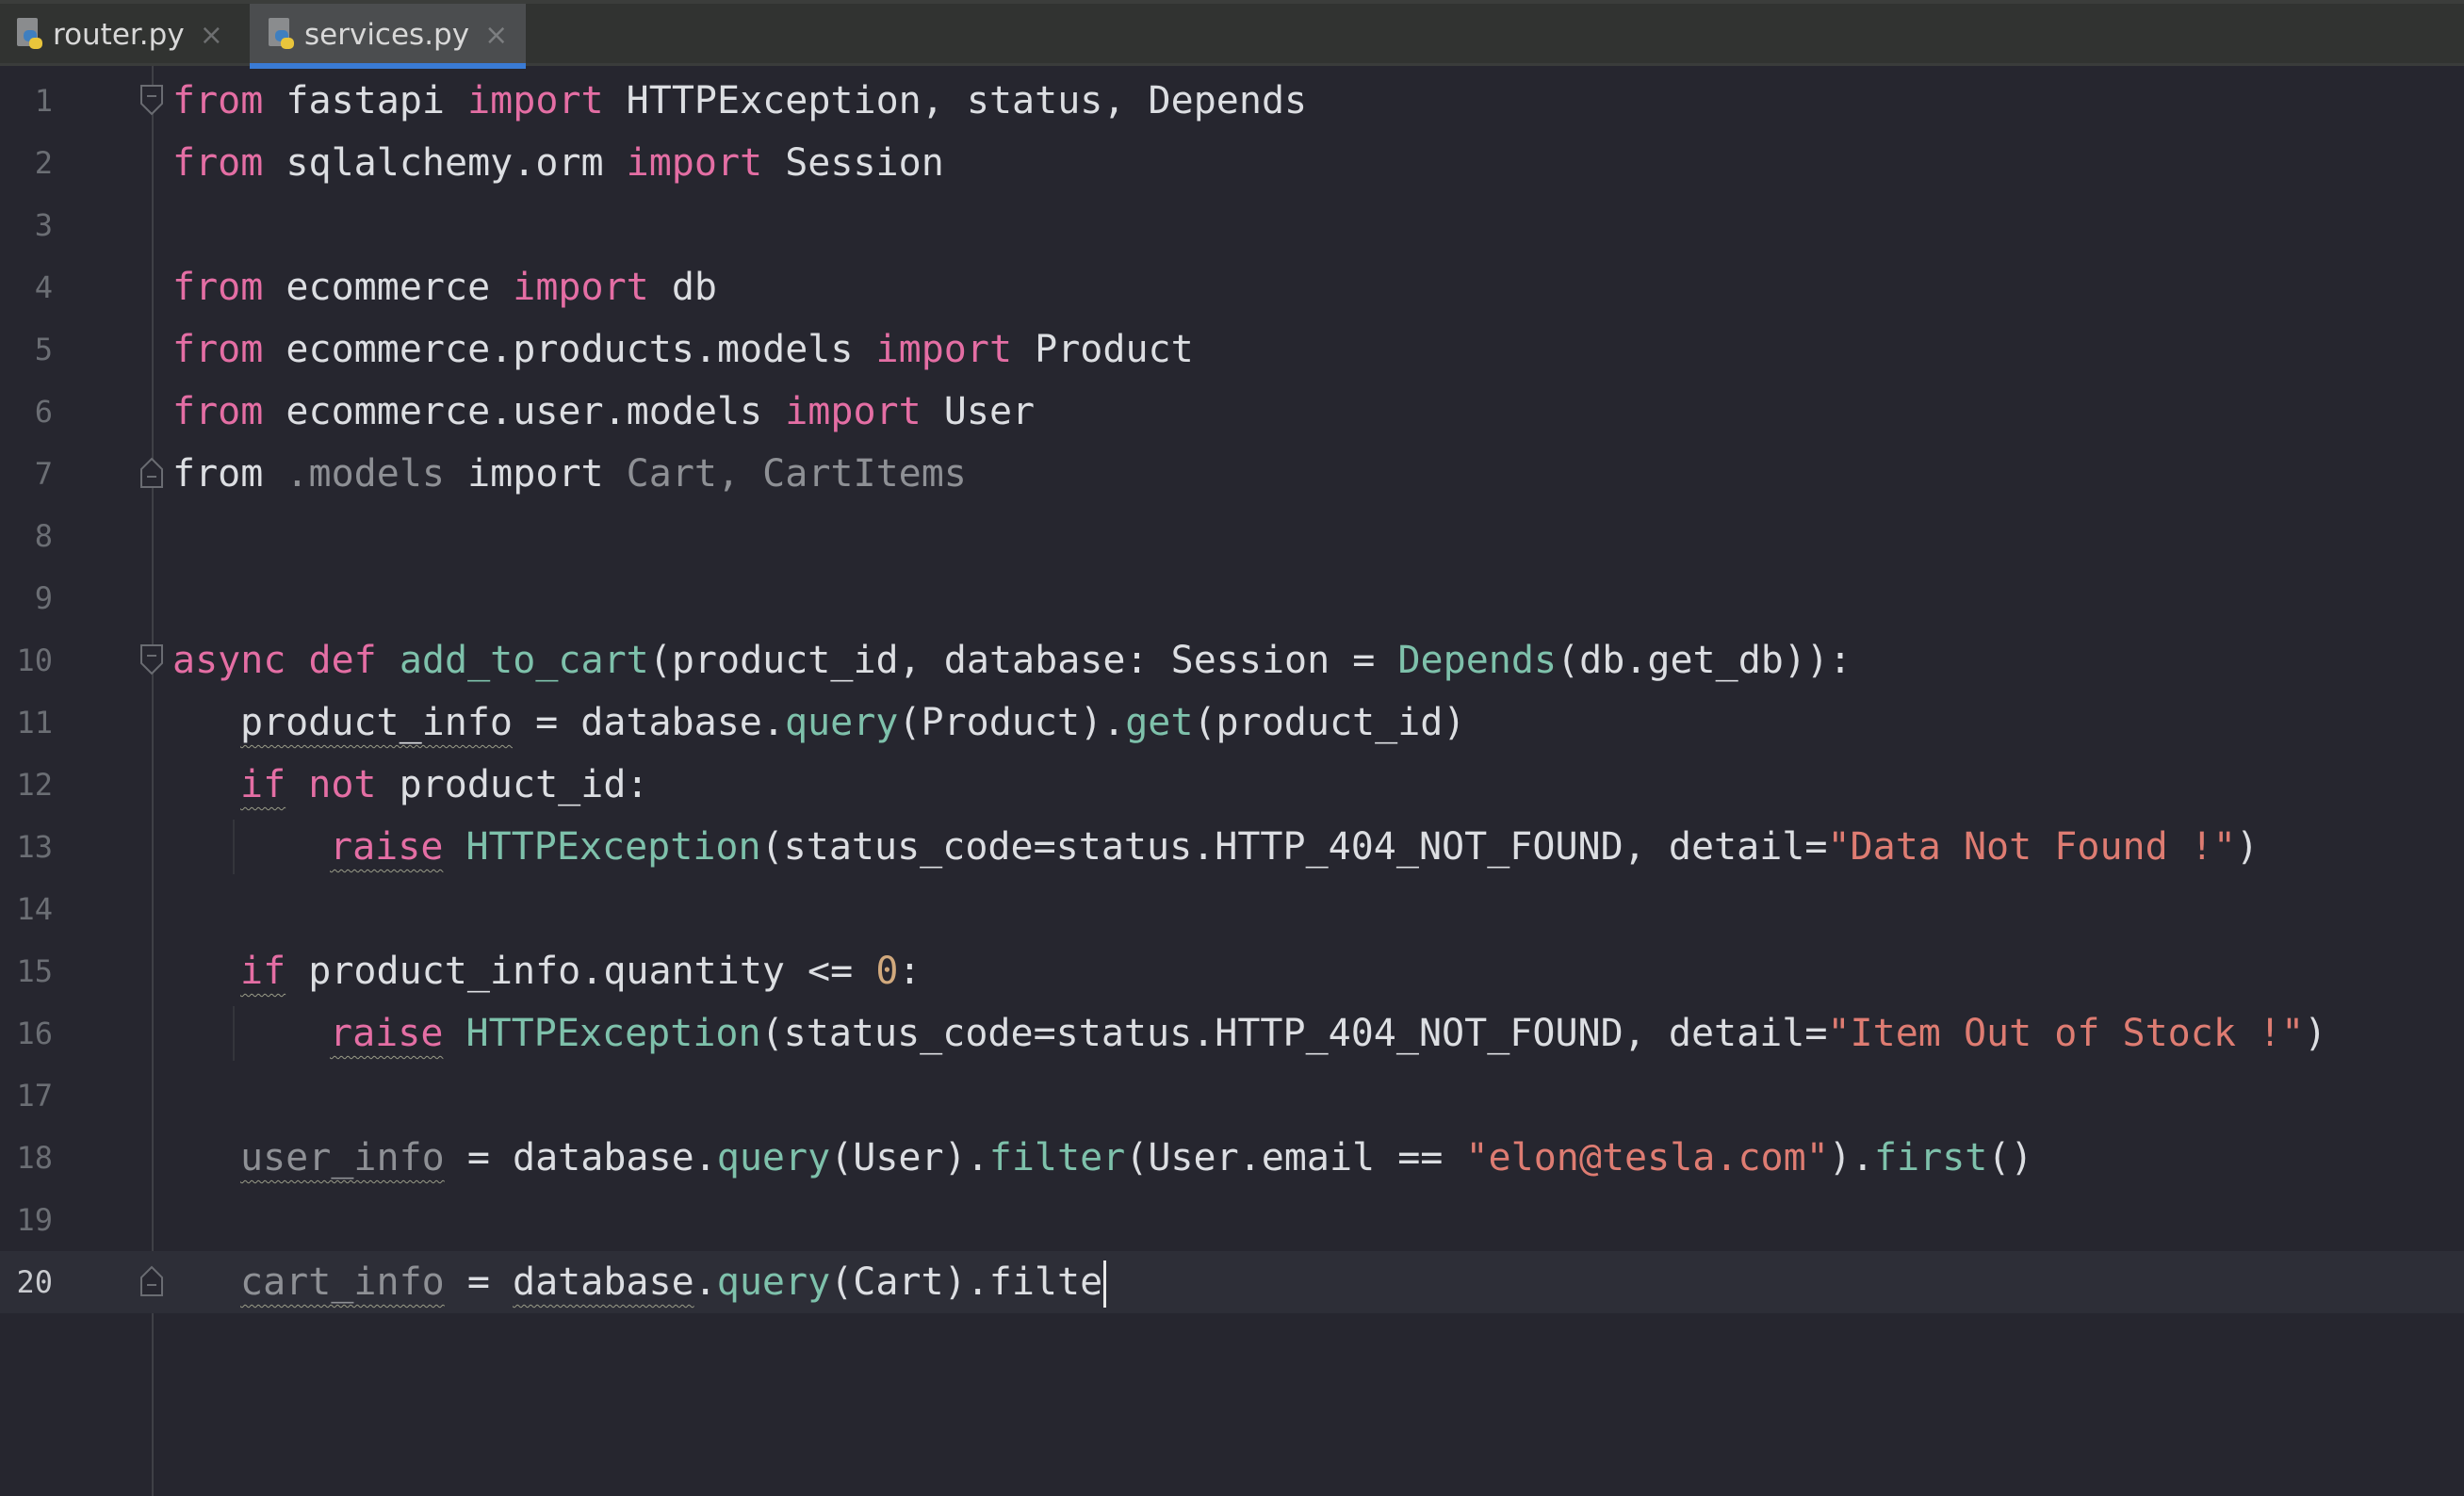 This screenshot has height=1496, width=2464. I want to click on line-number: 19, so click(34, 1220).